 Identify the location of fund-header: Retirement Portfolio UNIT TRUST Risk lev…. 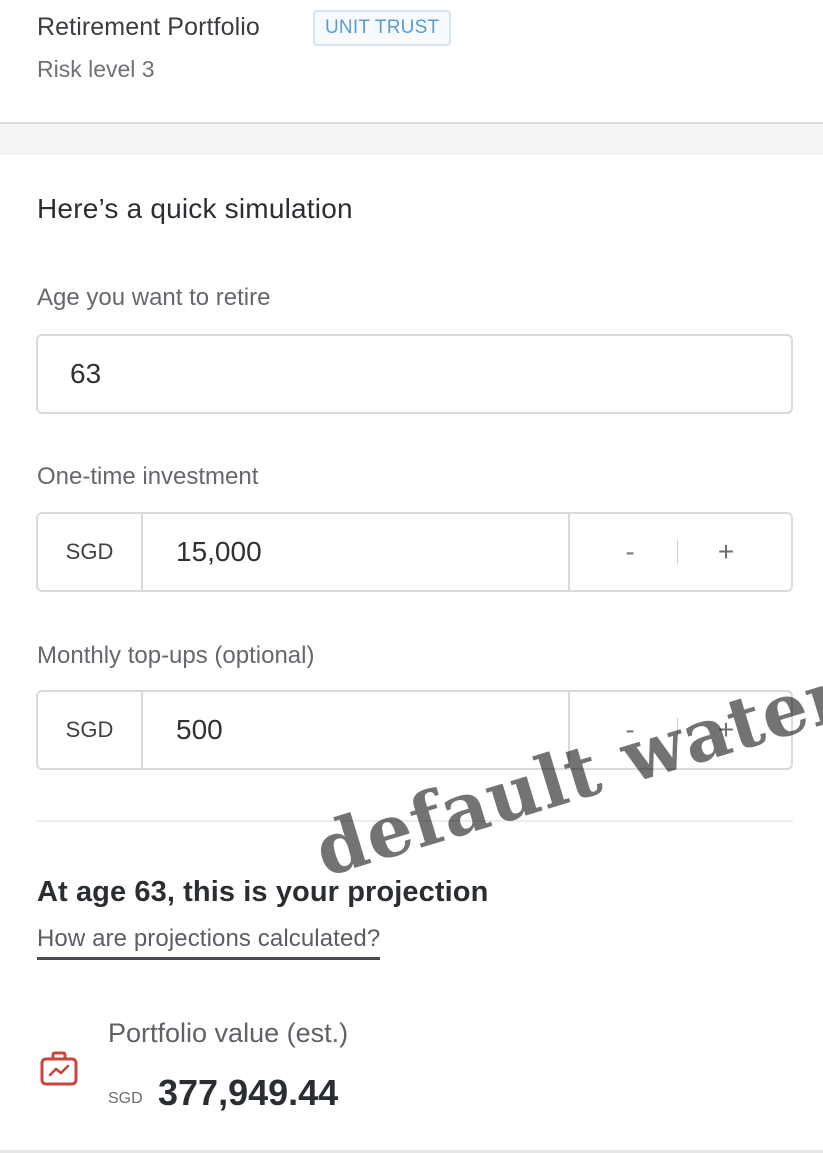
(411, 61).